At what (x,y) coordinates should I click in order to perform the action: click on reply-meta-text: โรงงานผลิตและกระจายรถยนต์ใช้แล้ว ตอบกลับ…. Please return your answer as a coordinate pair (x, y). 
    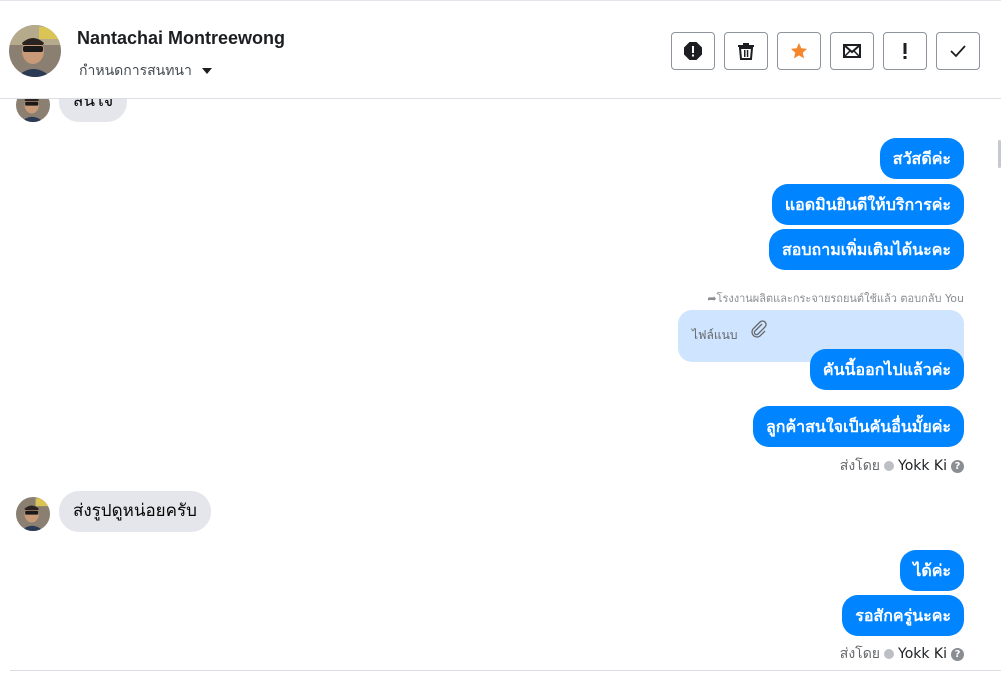
    Looking at the image, I should click on (840, 298).